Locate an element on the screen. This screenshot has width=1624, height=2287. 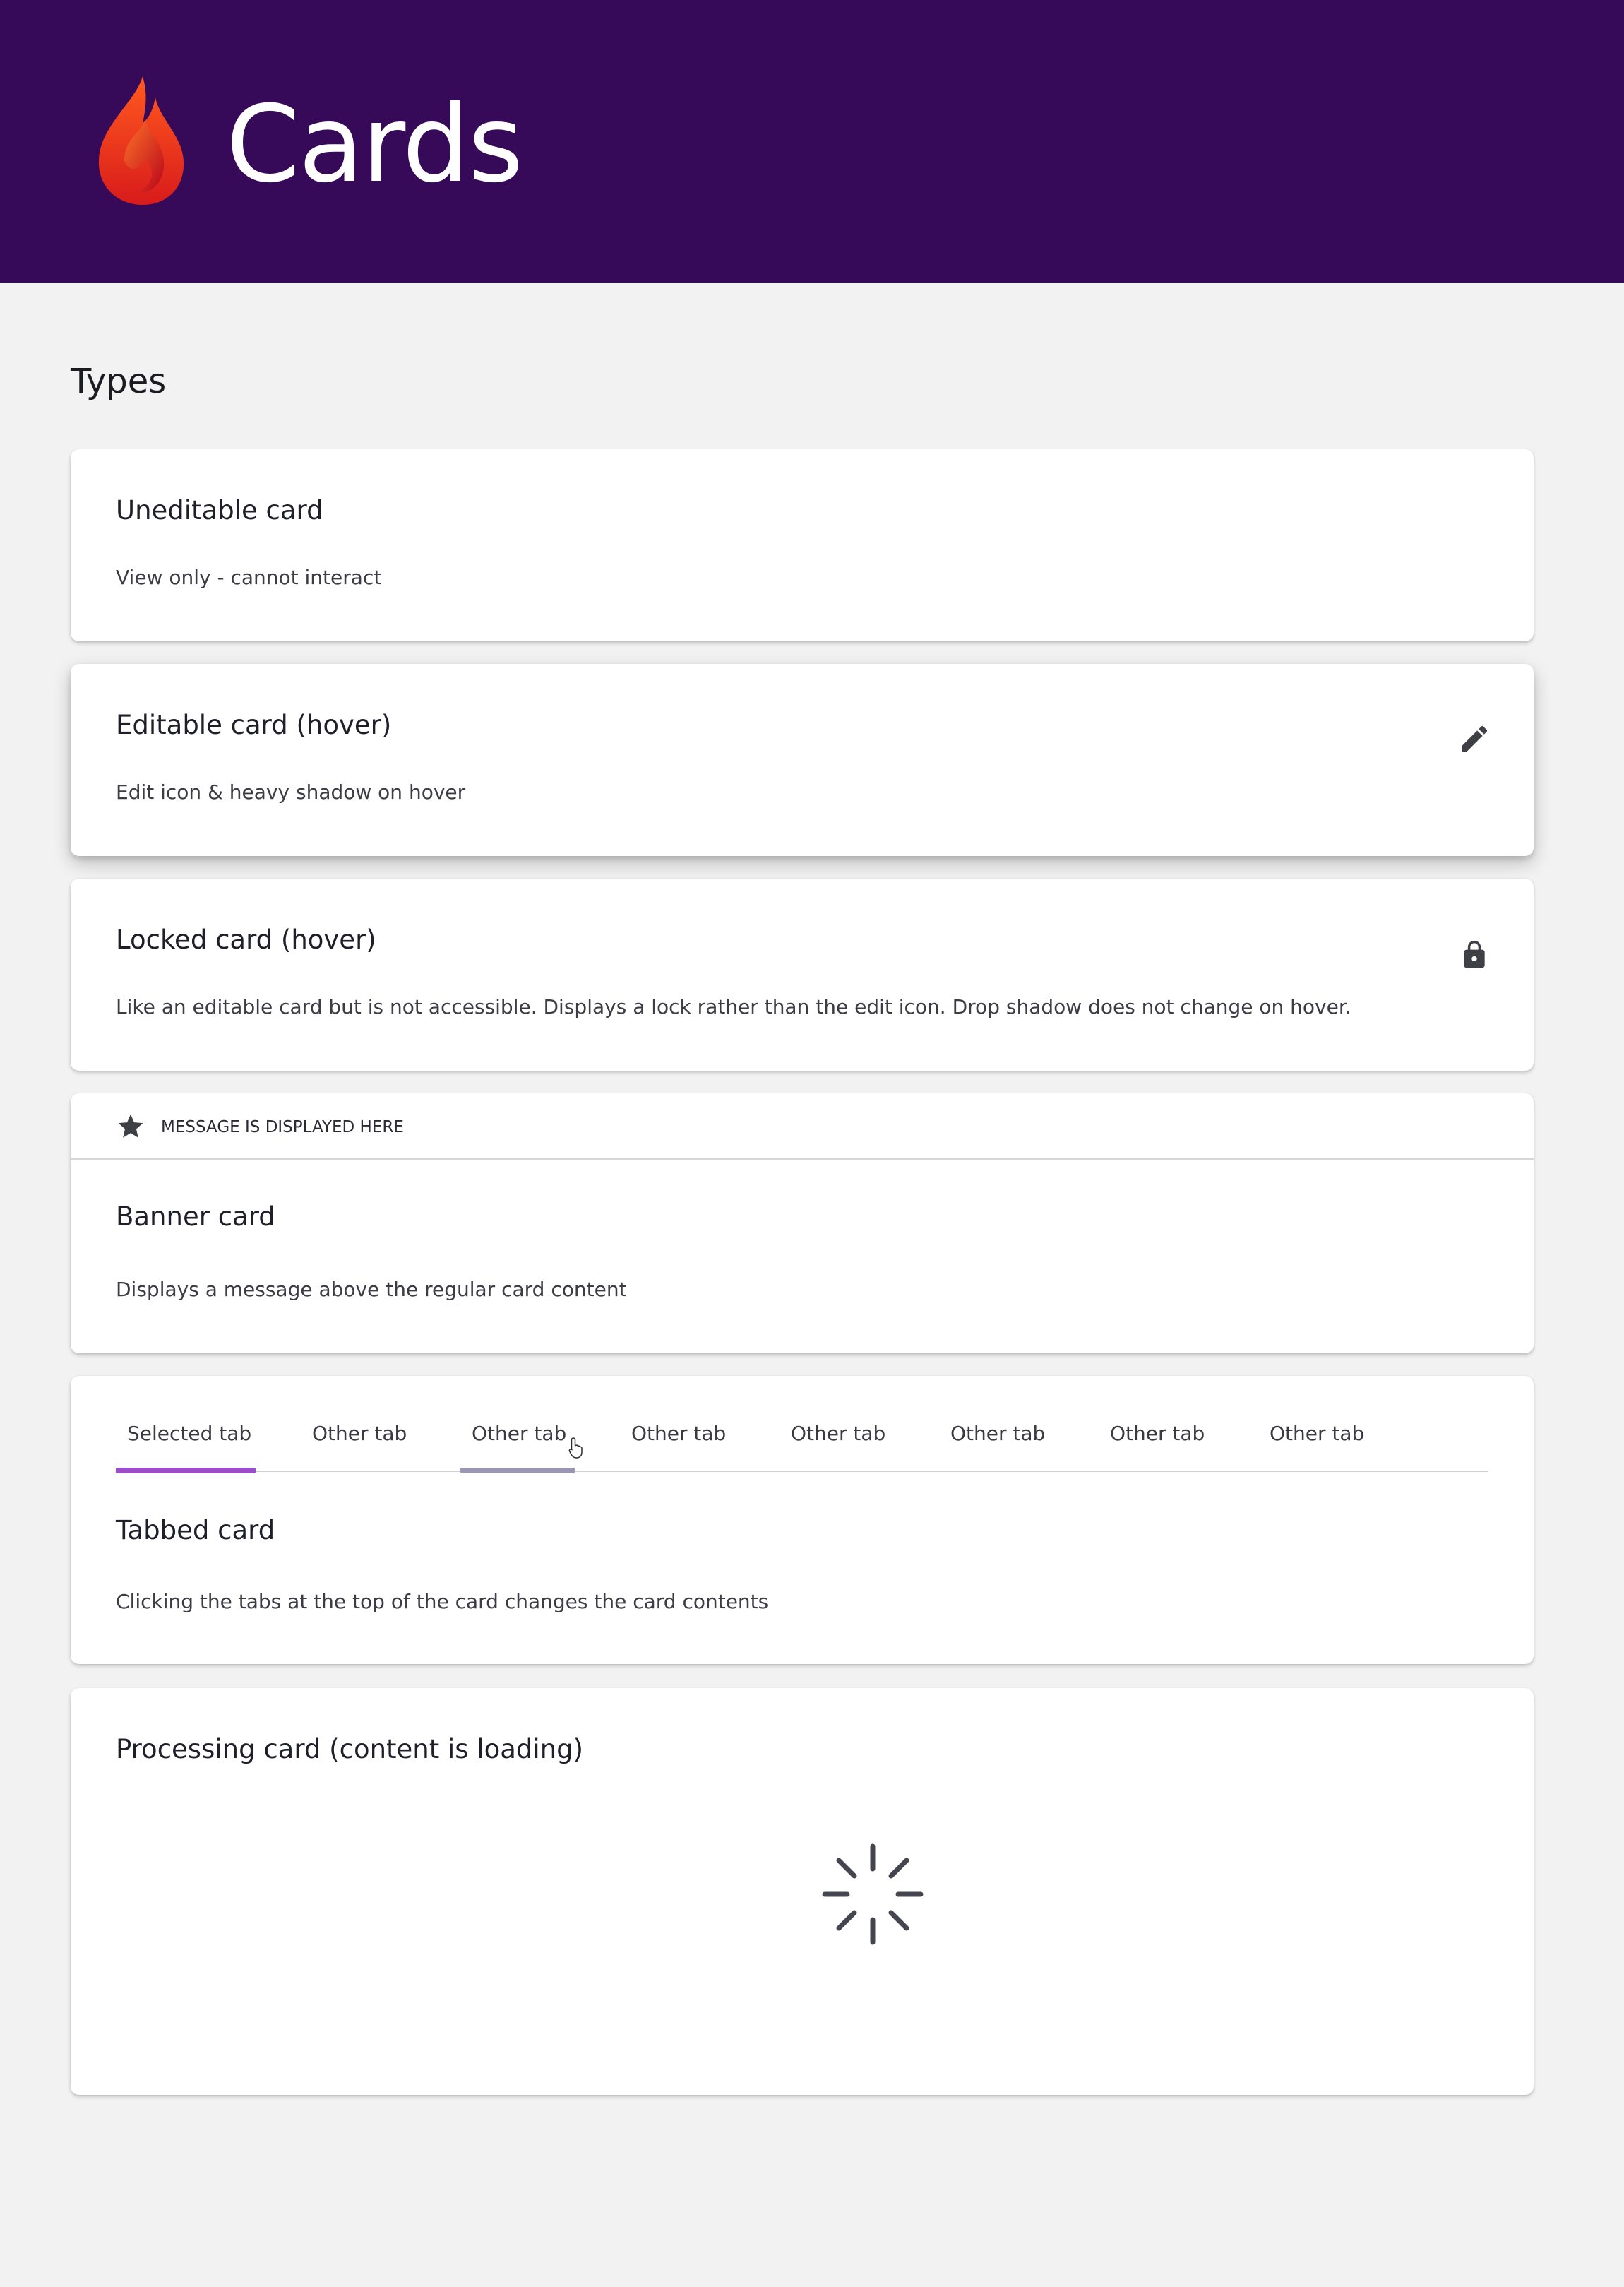
card-title: Locked card (hover) is located at coordinates (246, 940).